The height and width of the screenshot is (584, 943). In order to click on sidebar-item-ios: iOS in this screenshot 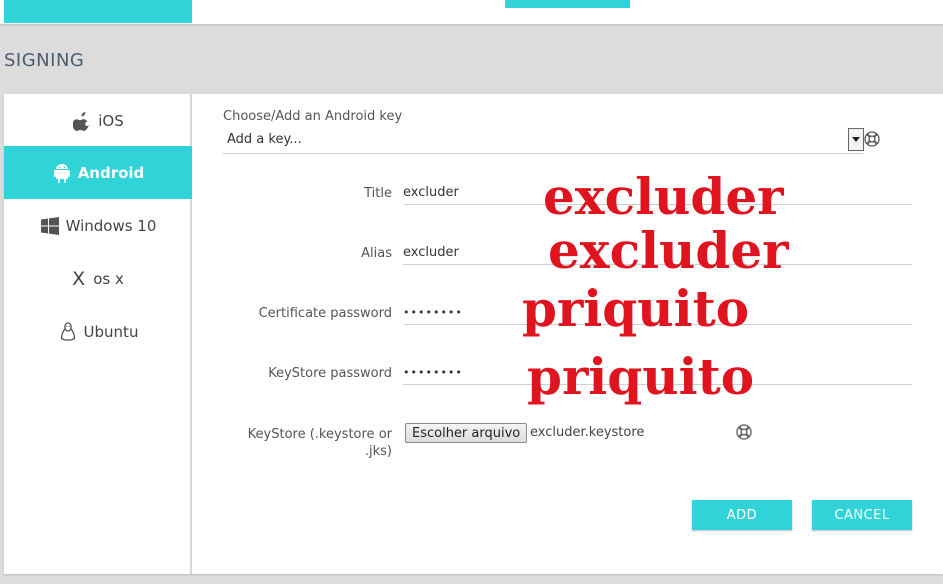, I will do `click(98, 120)`.